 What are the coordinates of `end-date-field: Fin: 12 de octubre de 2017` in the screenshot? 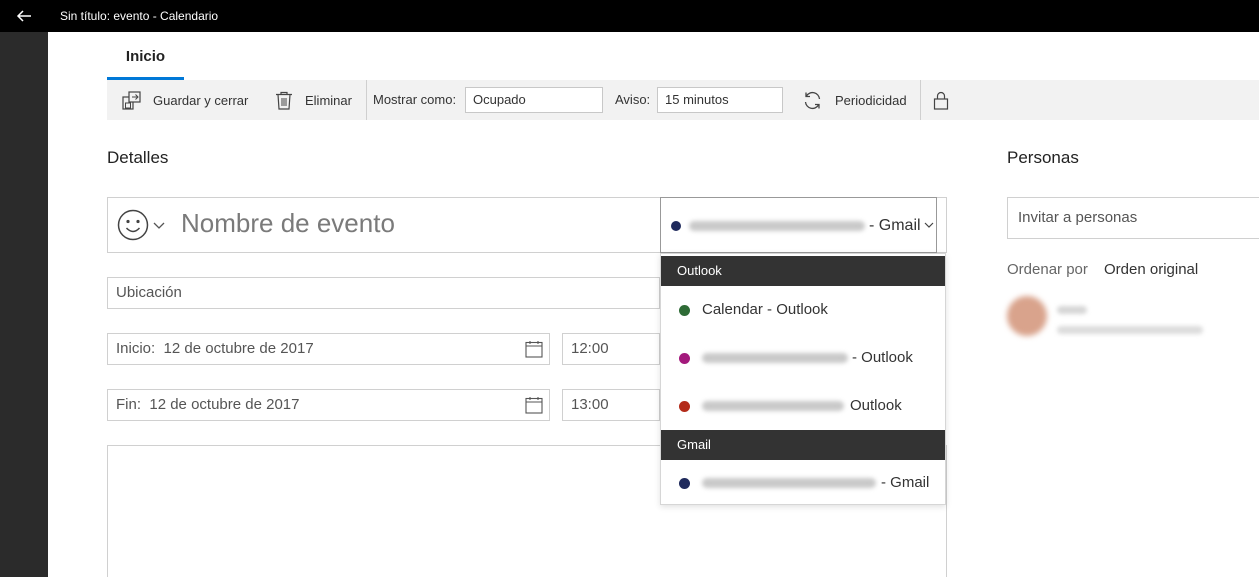 It's located at (328, 405).